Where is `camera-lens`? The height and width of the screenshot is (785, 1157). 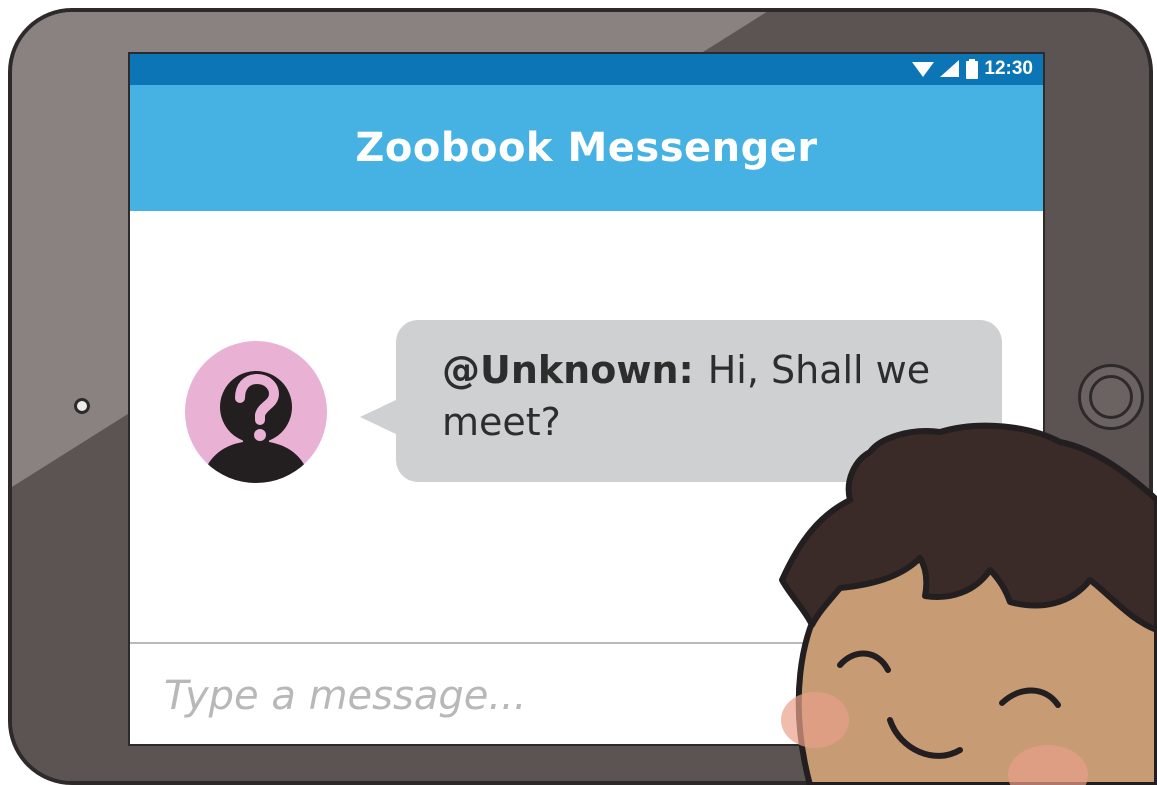
camera-lens is located at coordinates (82, 406).